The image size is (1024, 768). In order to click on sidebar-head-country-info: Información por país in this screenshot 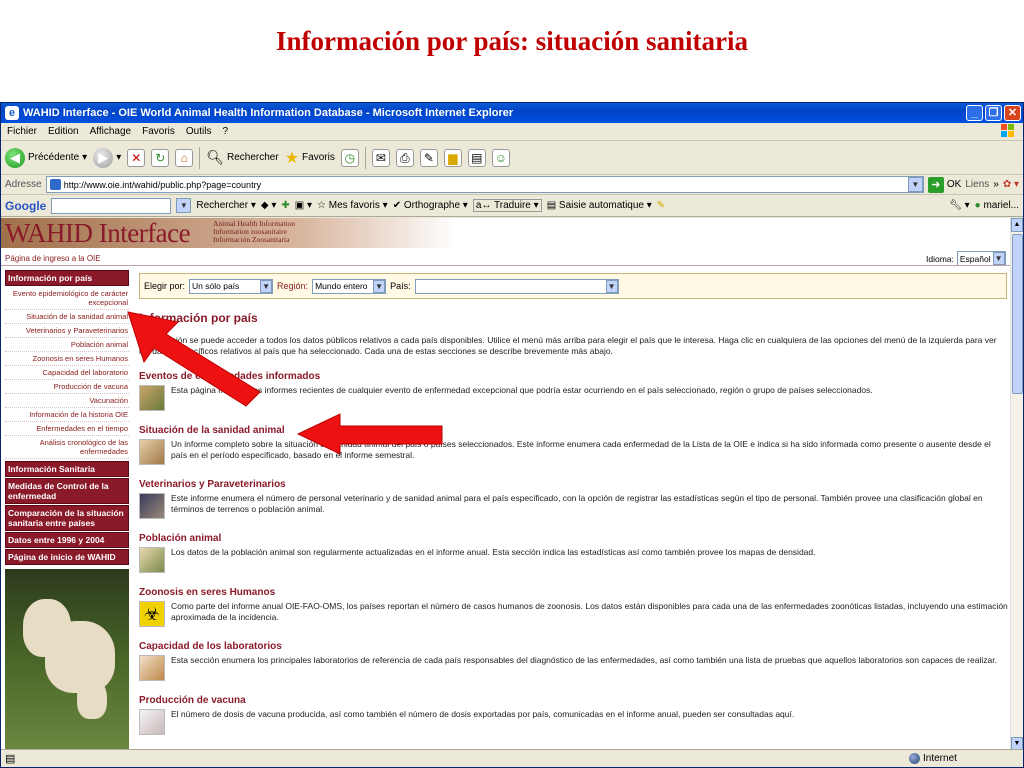, I will do `click(67, 278)`.